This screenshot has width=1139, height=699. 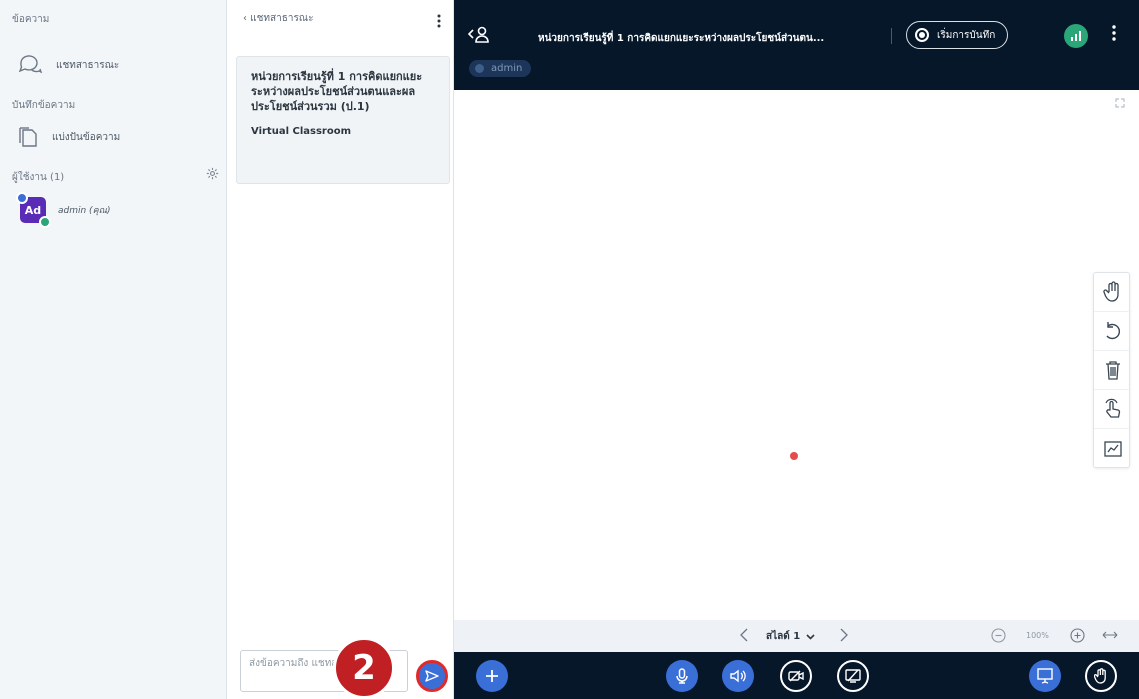 I want to click on media-control-bar, so click(x=796, y=675).